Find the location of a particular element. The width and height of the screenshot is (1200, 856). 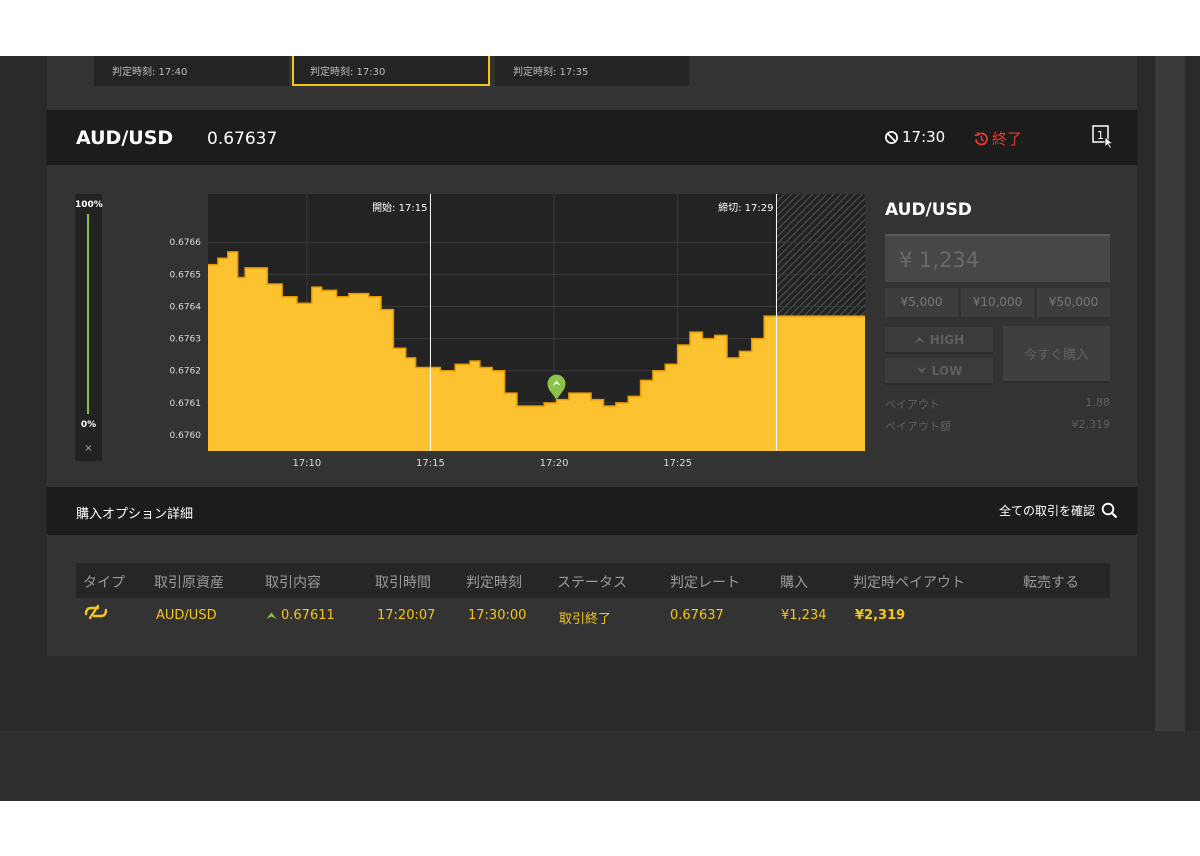

footer-band is located at coordinates (600, 766).